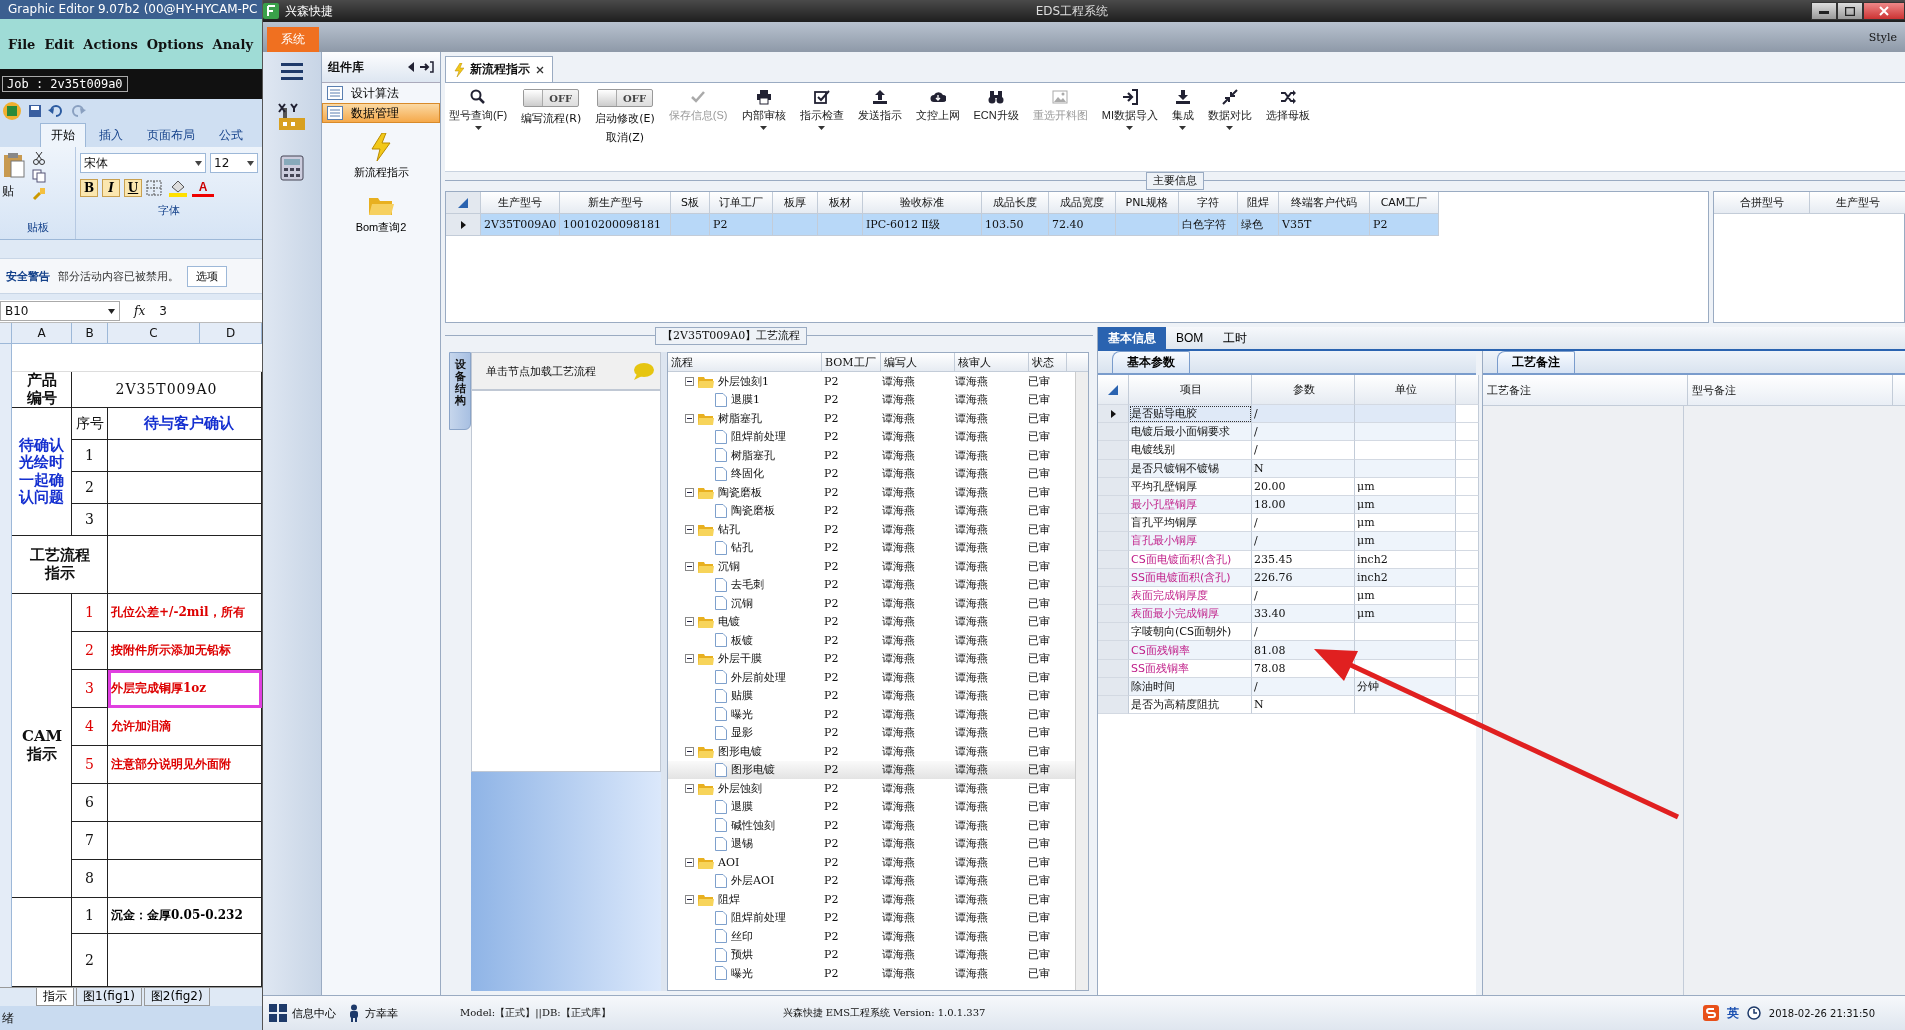 The height and width of the screenshot is (1030, 1905). What do you see at coordinates (871, 899) in the screenshot?
I see `tree-row: 阻焊 P2 谭海燕 谭海燕 已审` at bounding box center [871, 899].